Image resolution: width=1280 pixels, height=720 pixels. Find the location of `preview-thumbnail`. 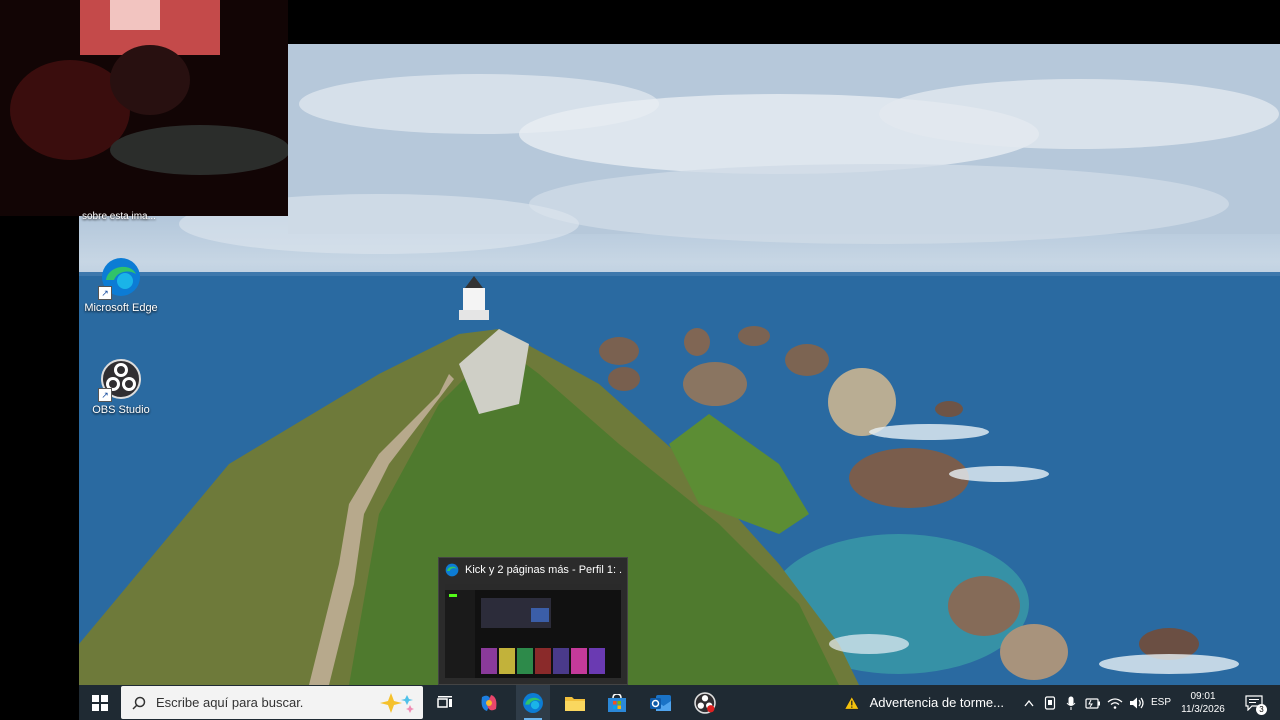

preview-thumbnail is located at coordinates (533, 631).